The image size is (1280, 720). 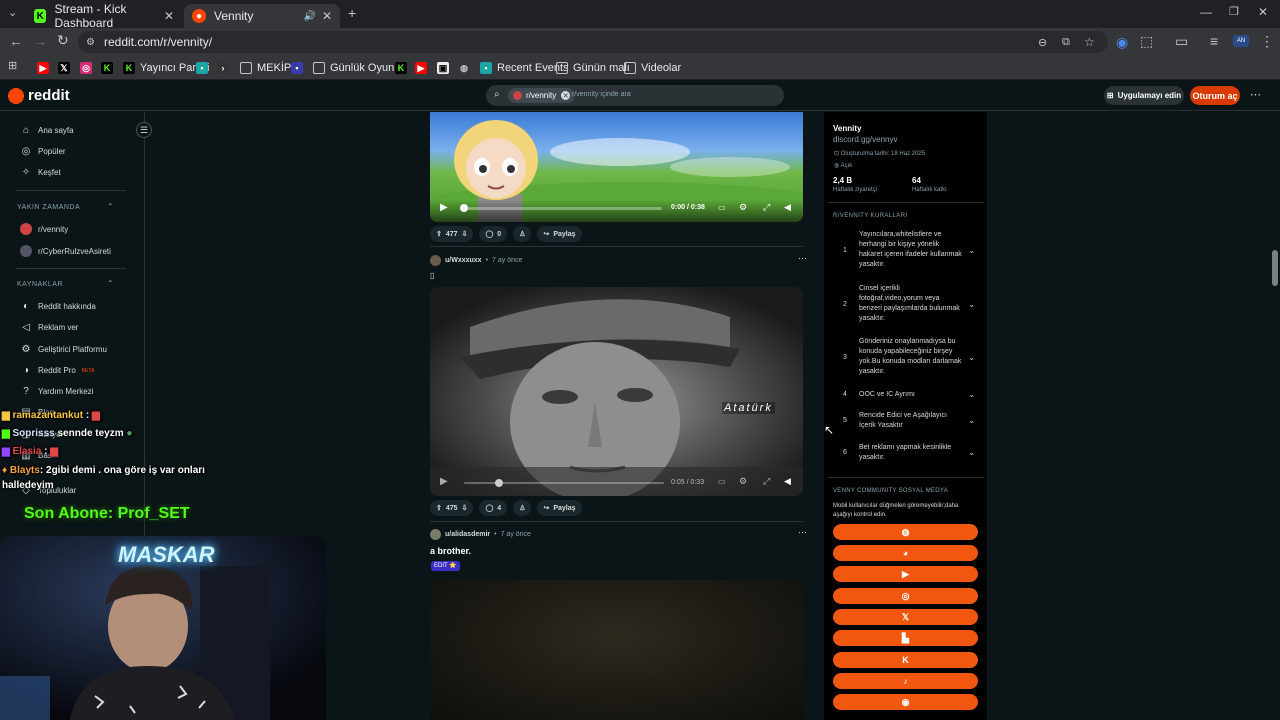 What do you see at coordinates (12, 12) in the screenshot?
I see `tab-search-icon: ⌄` at bounding box center [12, 12].